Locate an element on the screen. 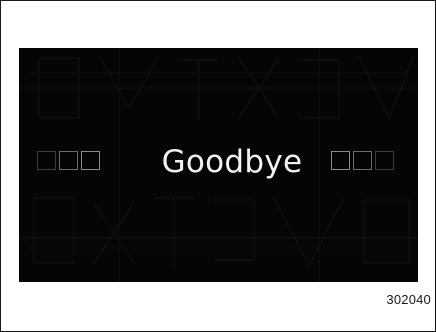 Image resolution: width=436 pixels, height=332 pixels. goodbye-message: Goodbye is located at coordinates (232, 162).